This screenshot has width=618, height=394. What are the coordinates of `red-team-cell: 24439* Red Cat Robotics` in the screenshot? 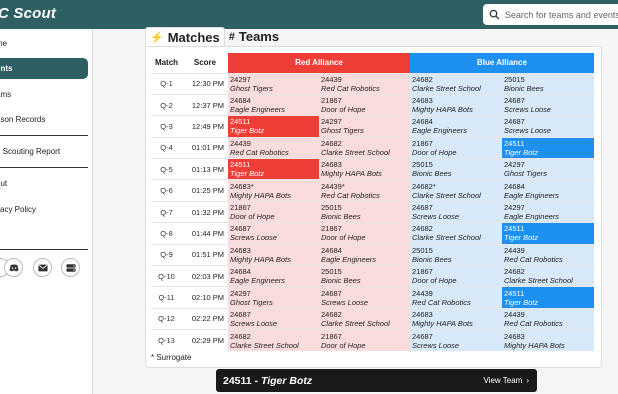 It's located at (364, 190).